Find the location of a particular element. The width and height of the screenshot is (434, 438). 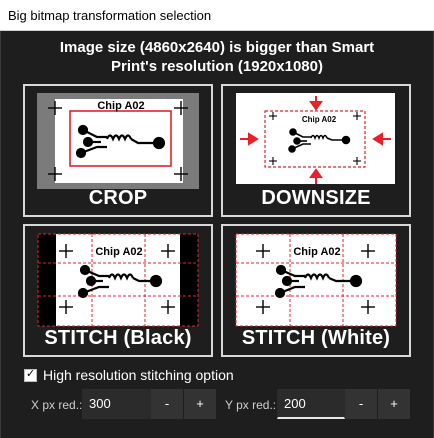

high-res-stitching-label: High resolution stitching option is located at coordinates (138, 375).